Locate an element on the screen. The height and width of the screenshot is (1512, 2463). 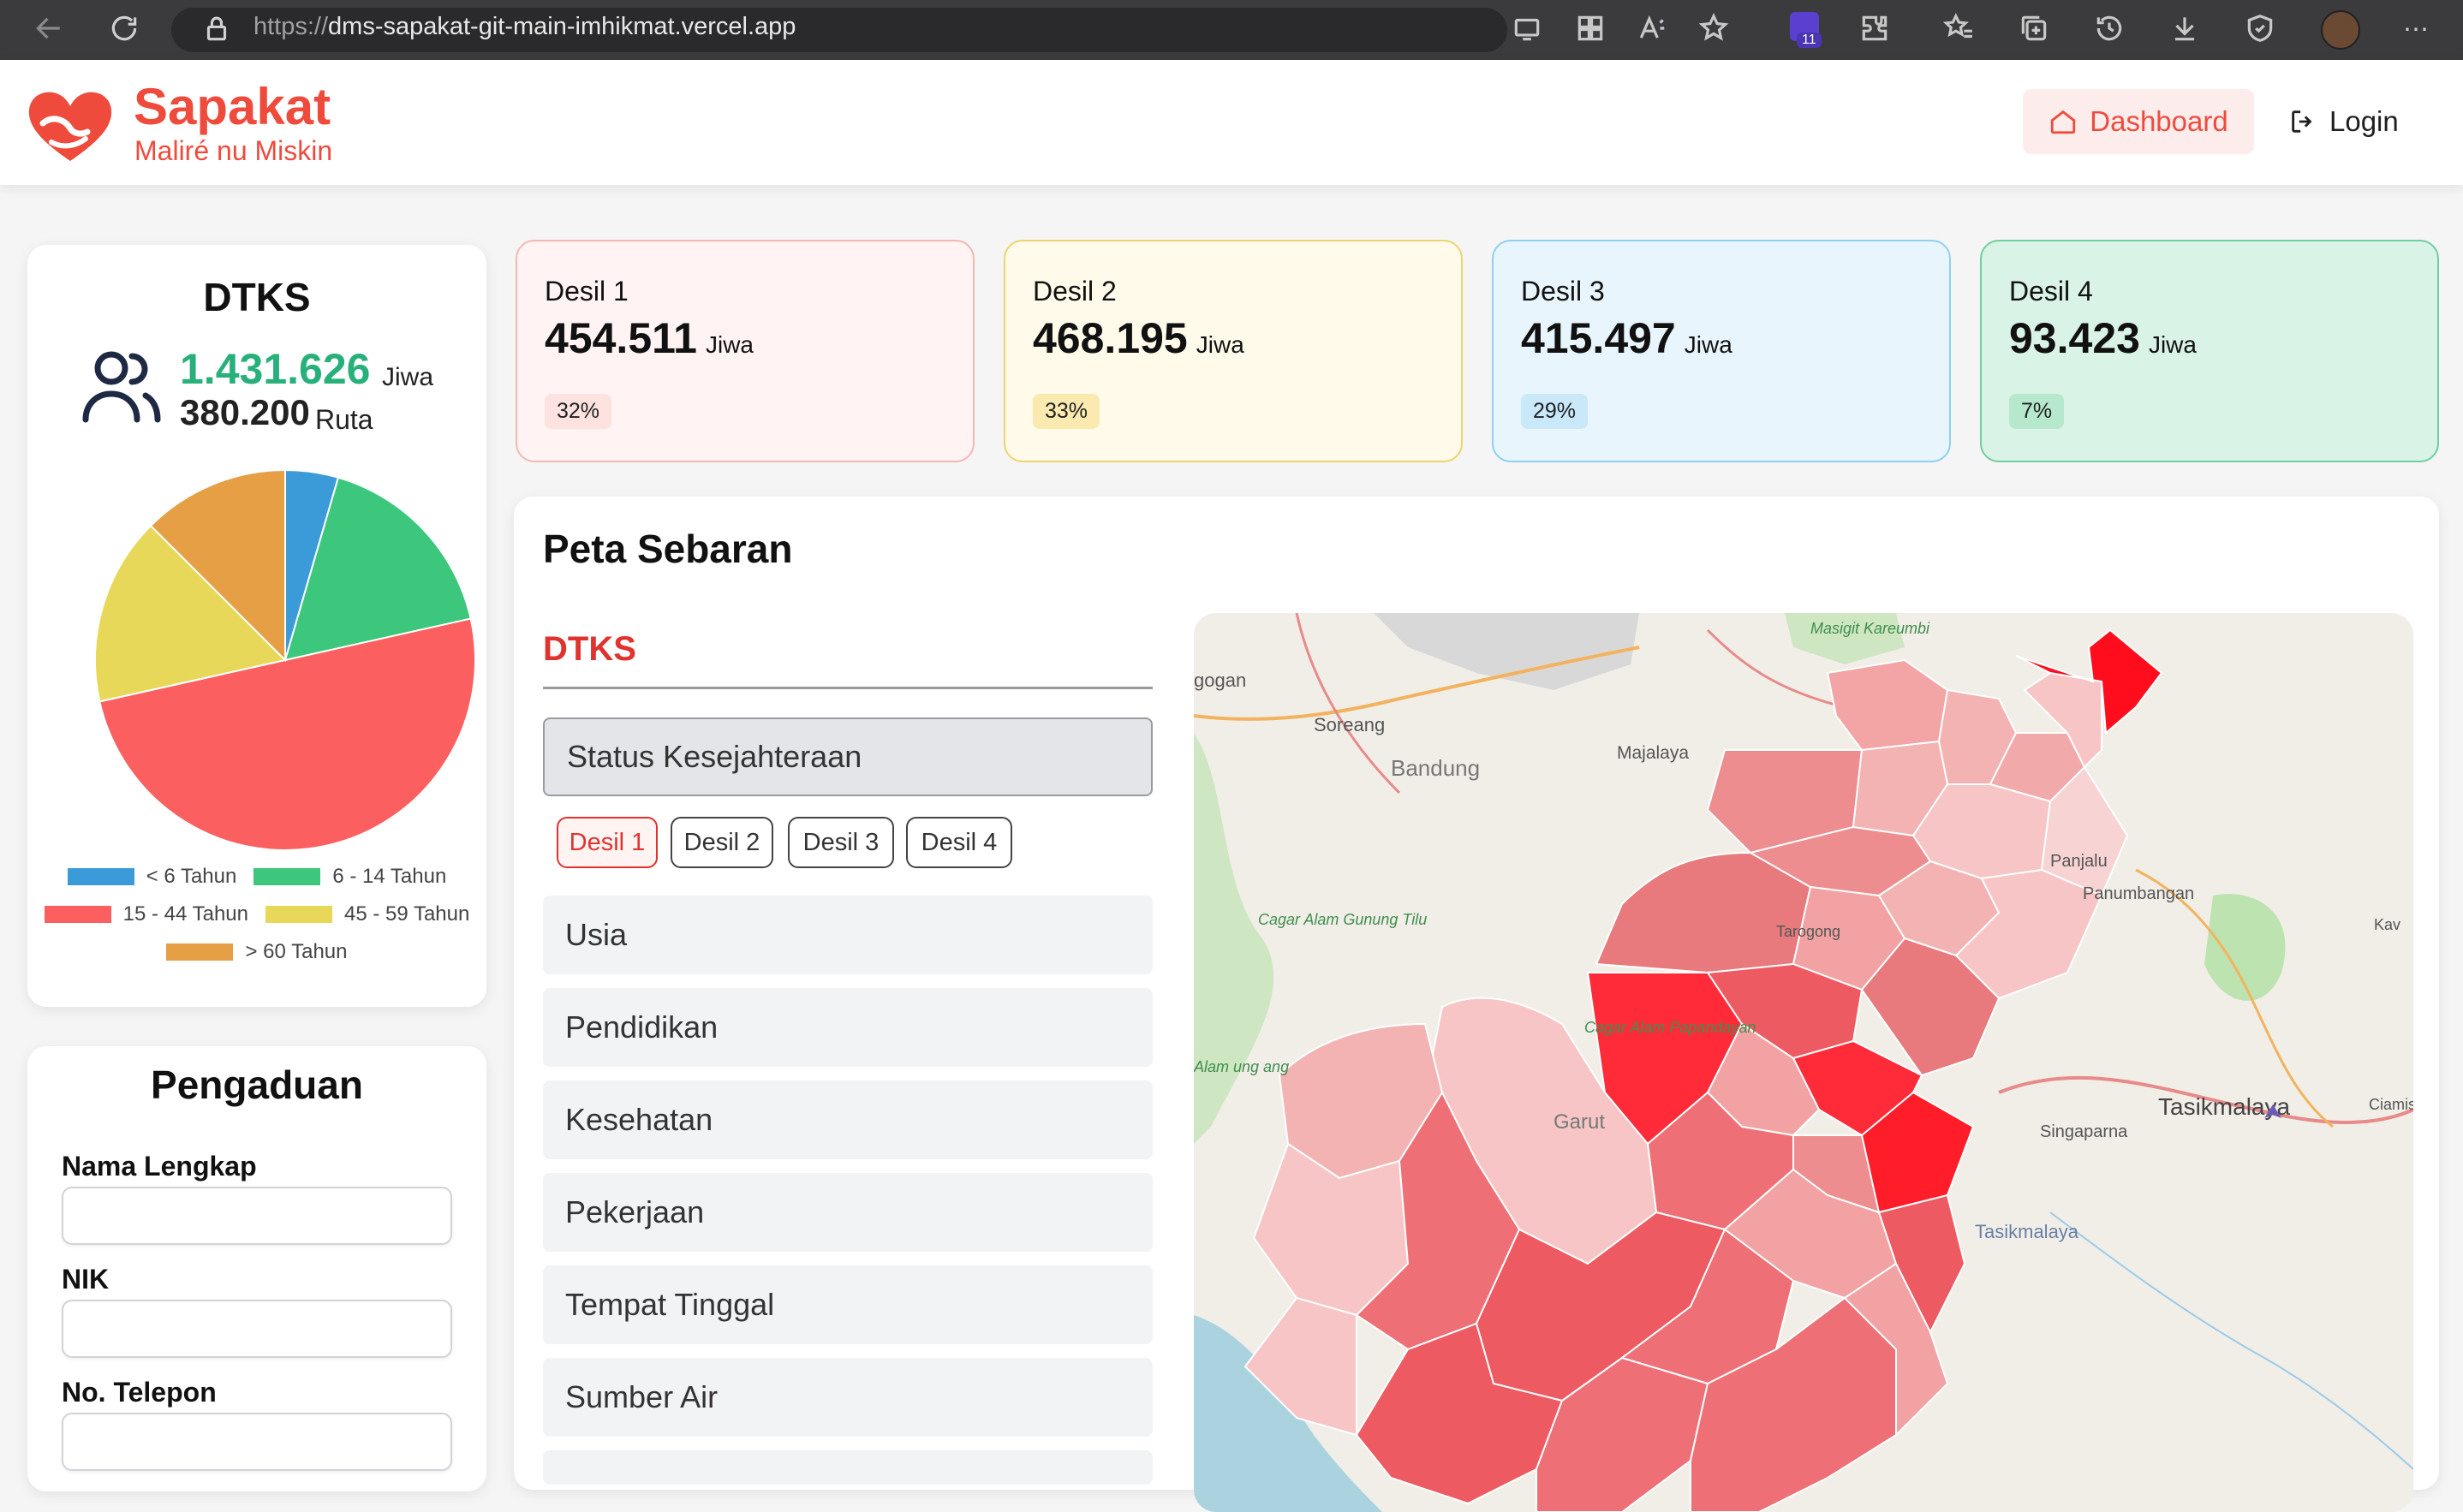
profile-avatar is located at coordinates (2340, 30).